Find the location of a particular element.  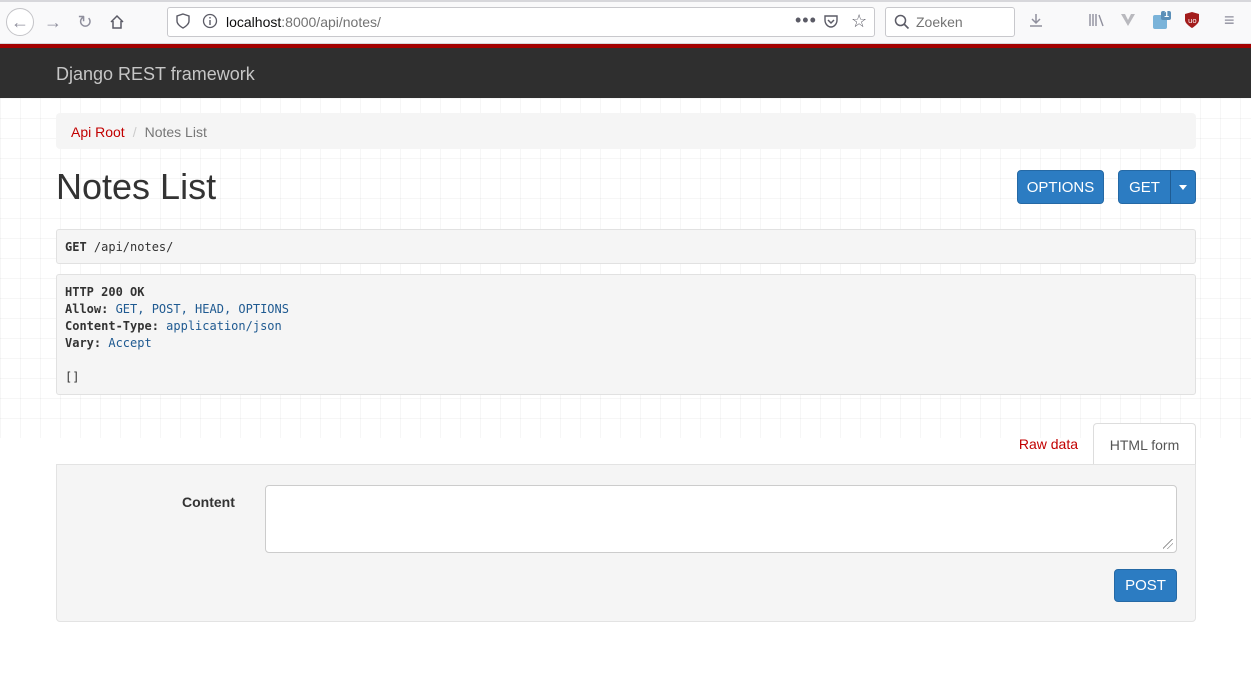

response-body: [] is located at coordinates (72, 377).